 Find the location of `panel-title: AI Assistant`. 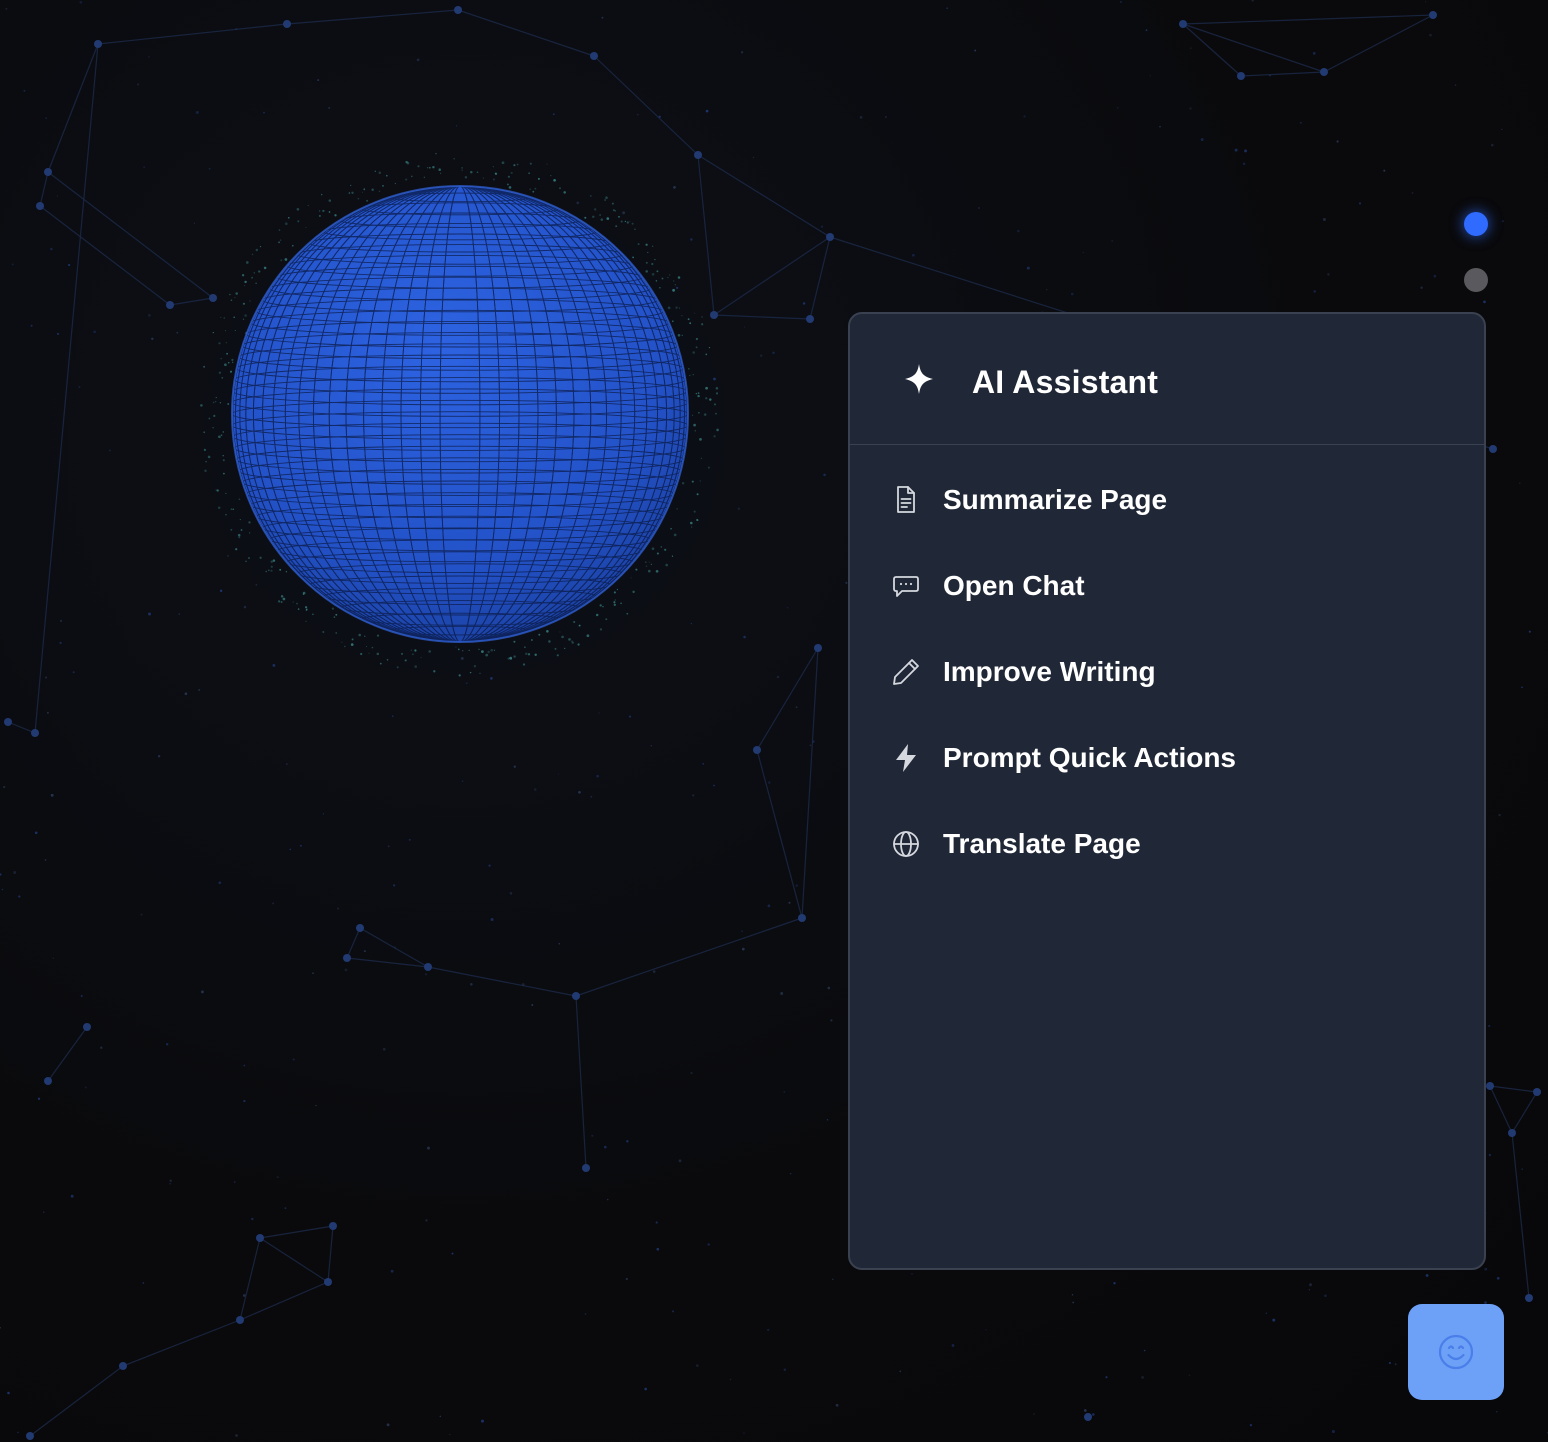

panel-title: AI Assistant is located at coordinates (1065, 382).